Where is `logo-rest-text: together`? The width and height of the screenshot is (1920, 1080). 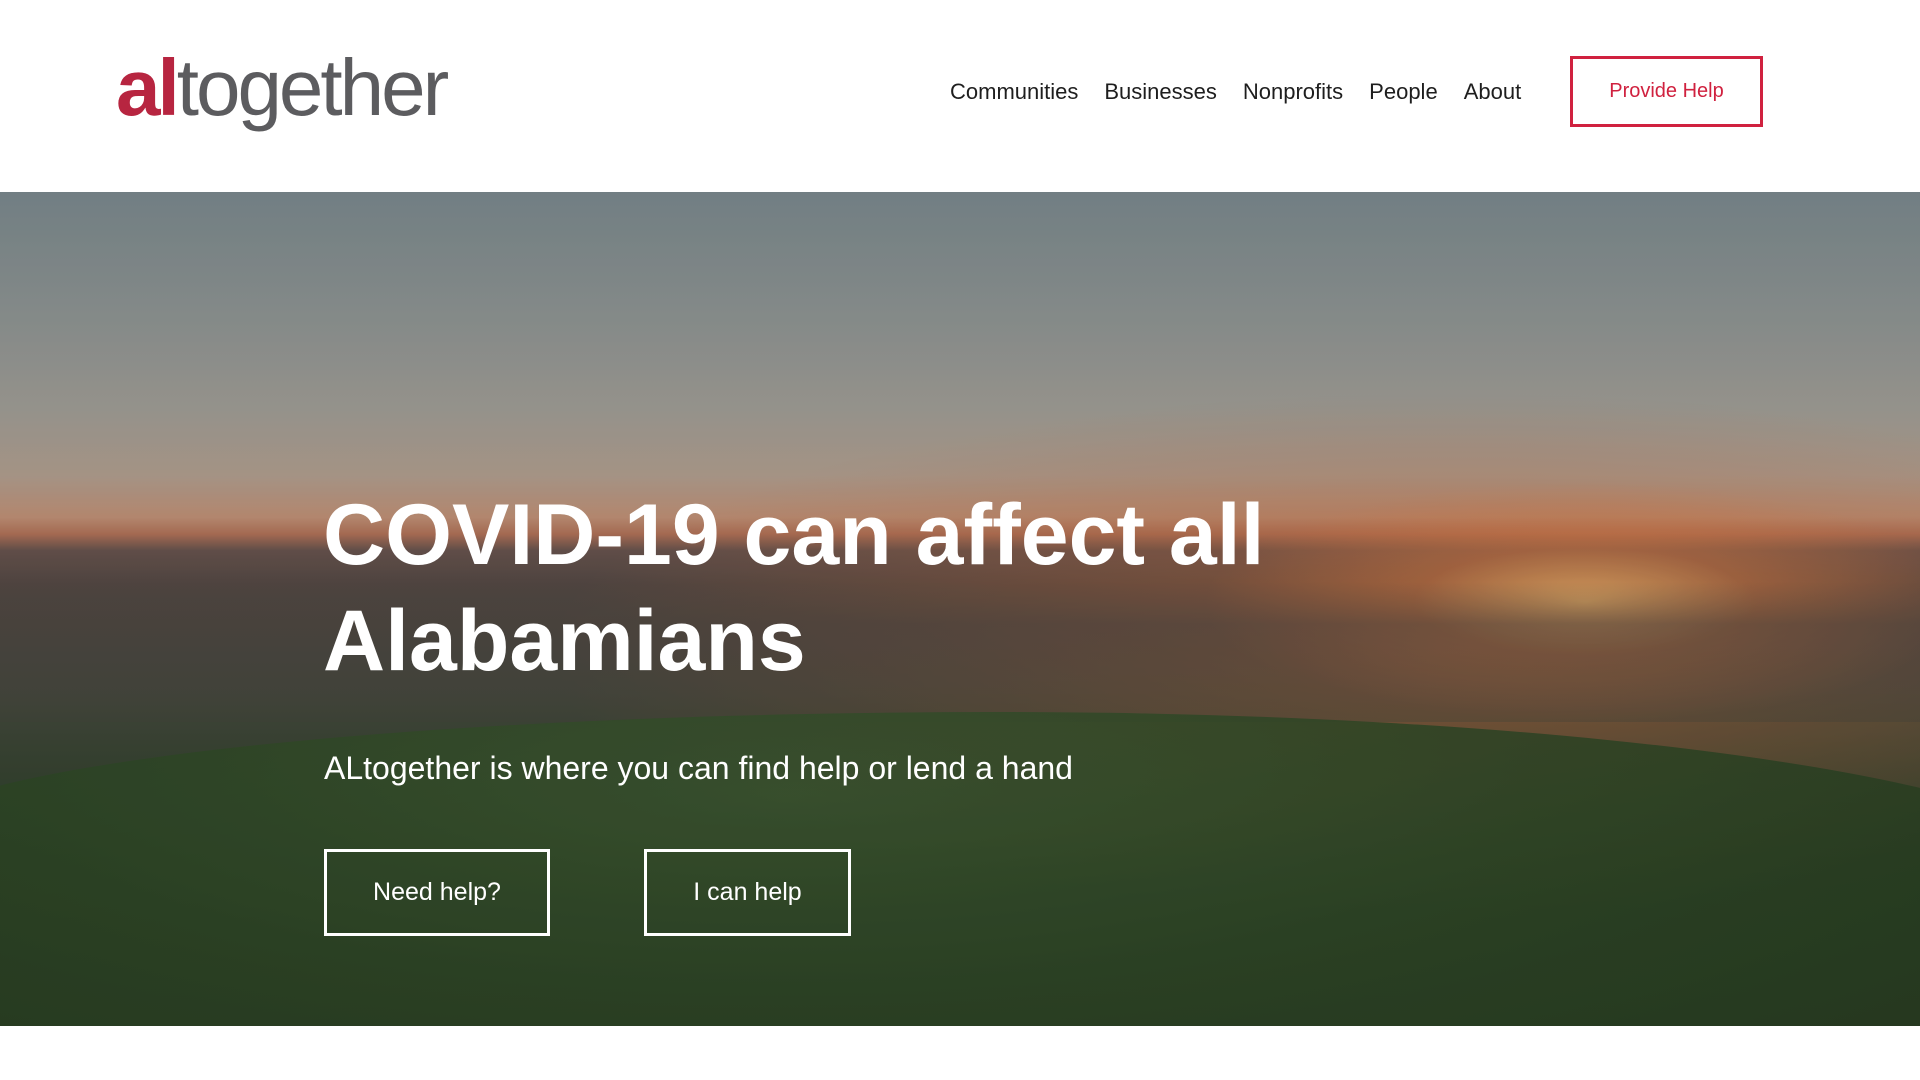 logo-rest-text: together is located at coordinates (313, 87).